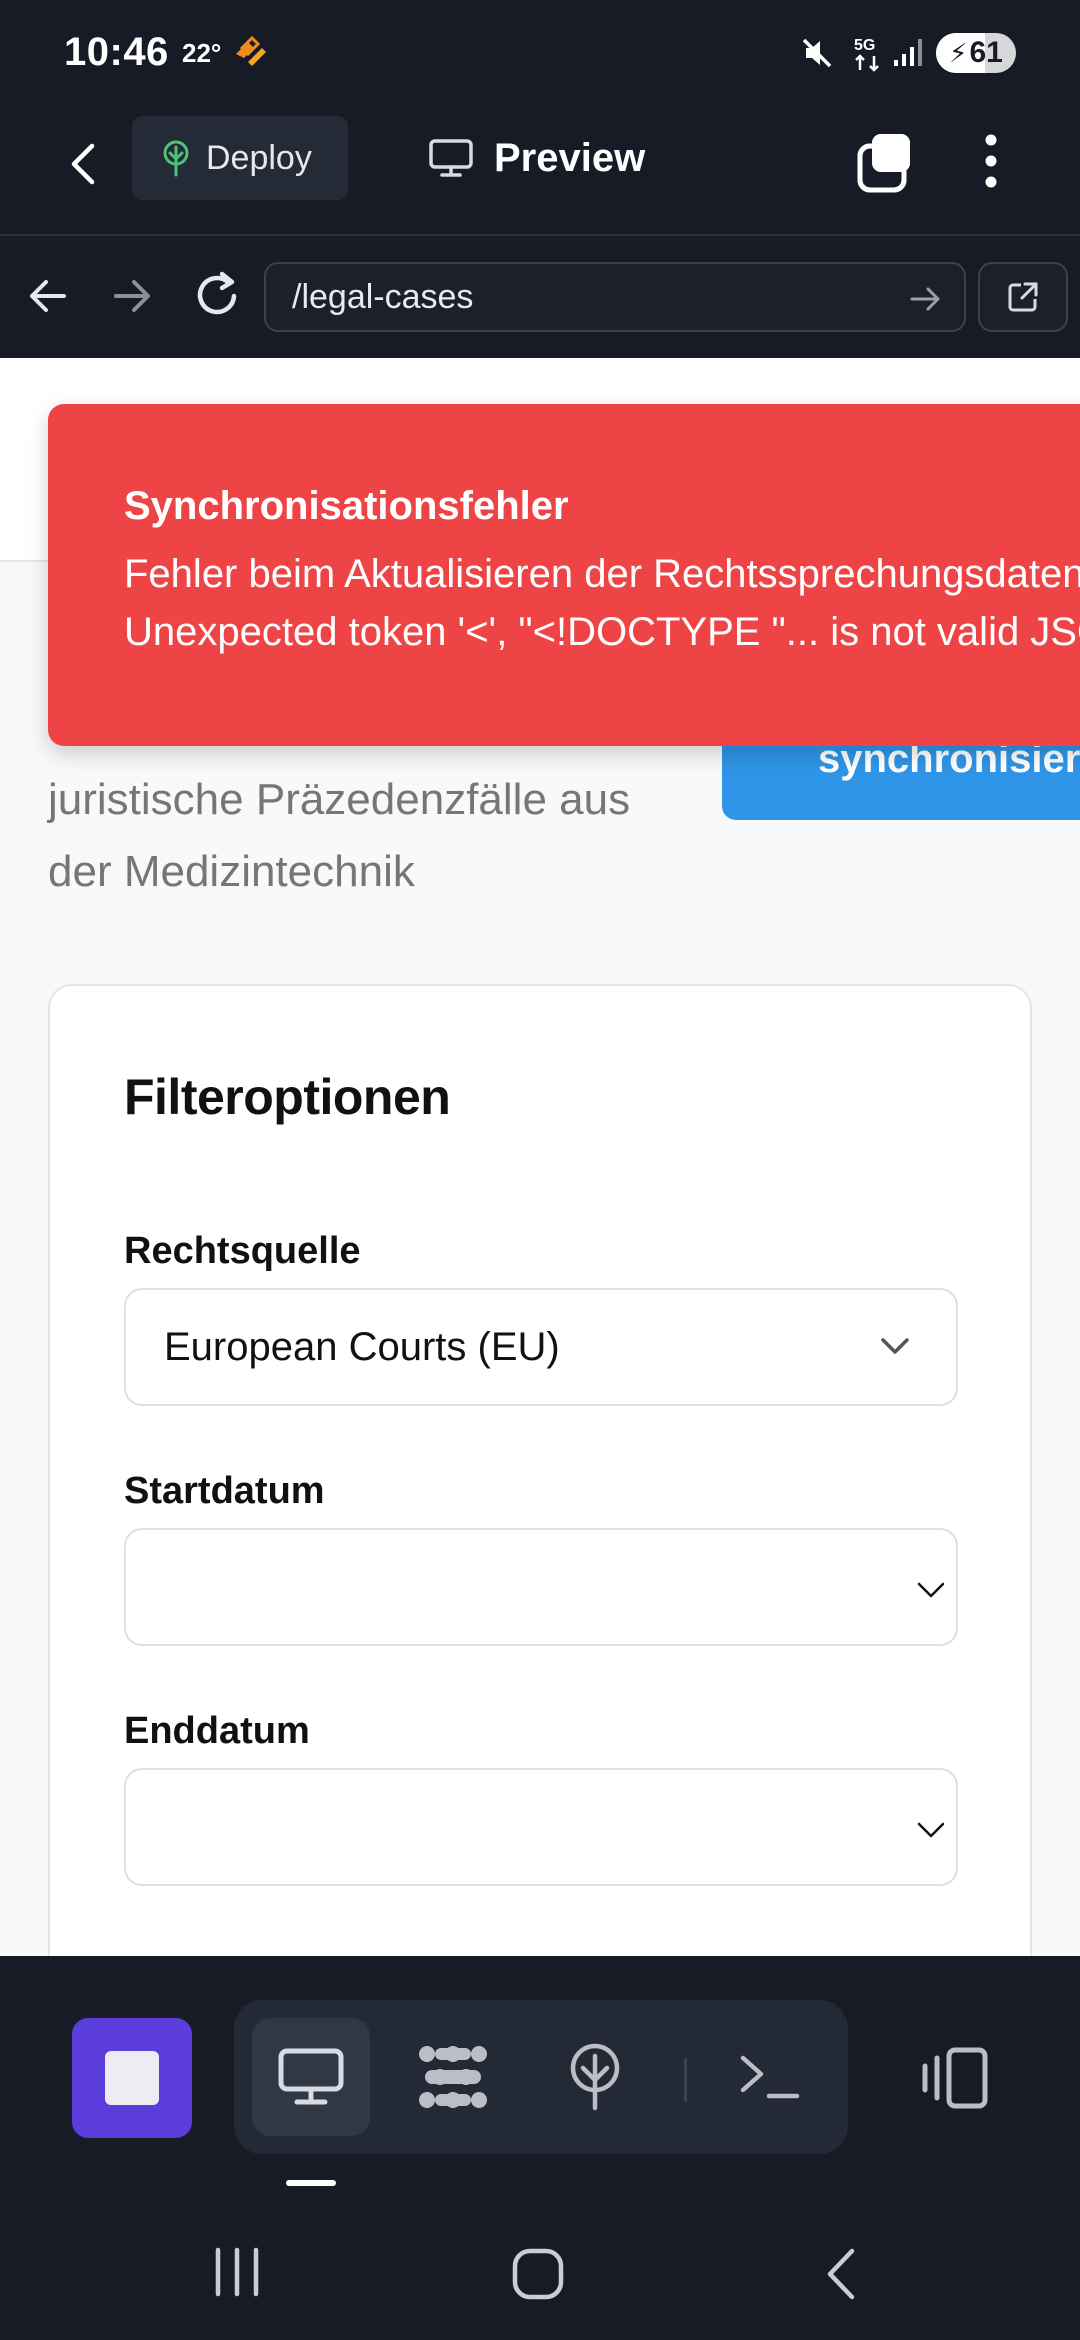 Image resolution: width=1080 pixels, height=2340 pixels. I want to click on app-top-bar: Deploy Preview, so click(540, 172).